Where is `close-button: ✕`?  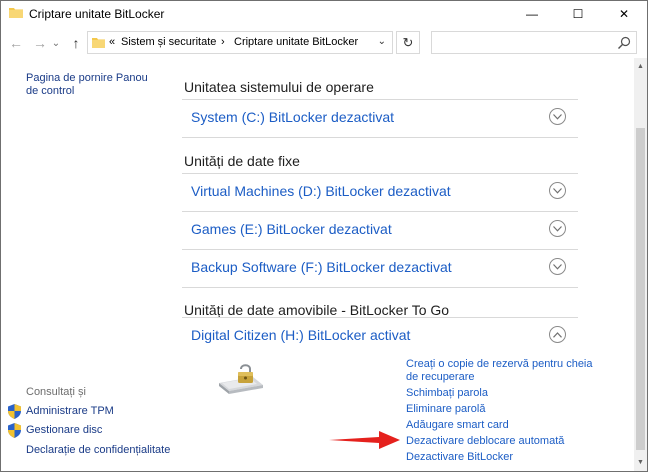
close-button: ✕ is located at coordinates (624, 14).